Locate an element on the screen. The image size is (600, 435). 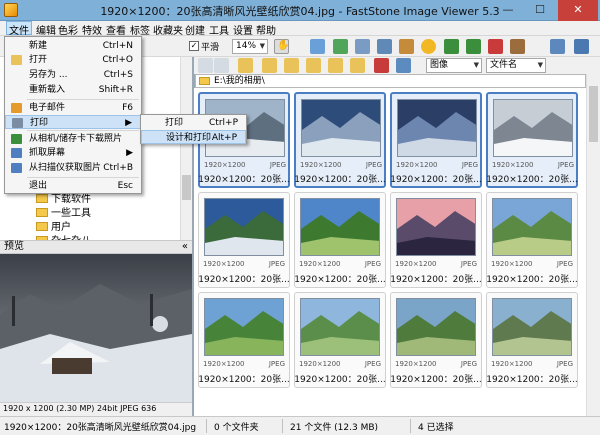
filter-select: 图像 ▼ is located at coordinates (454, 65).